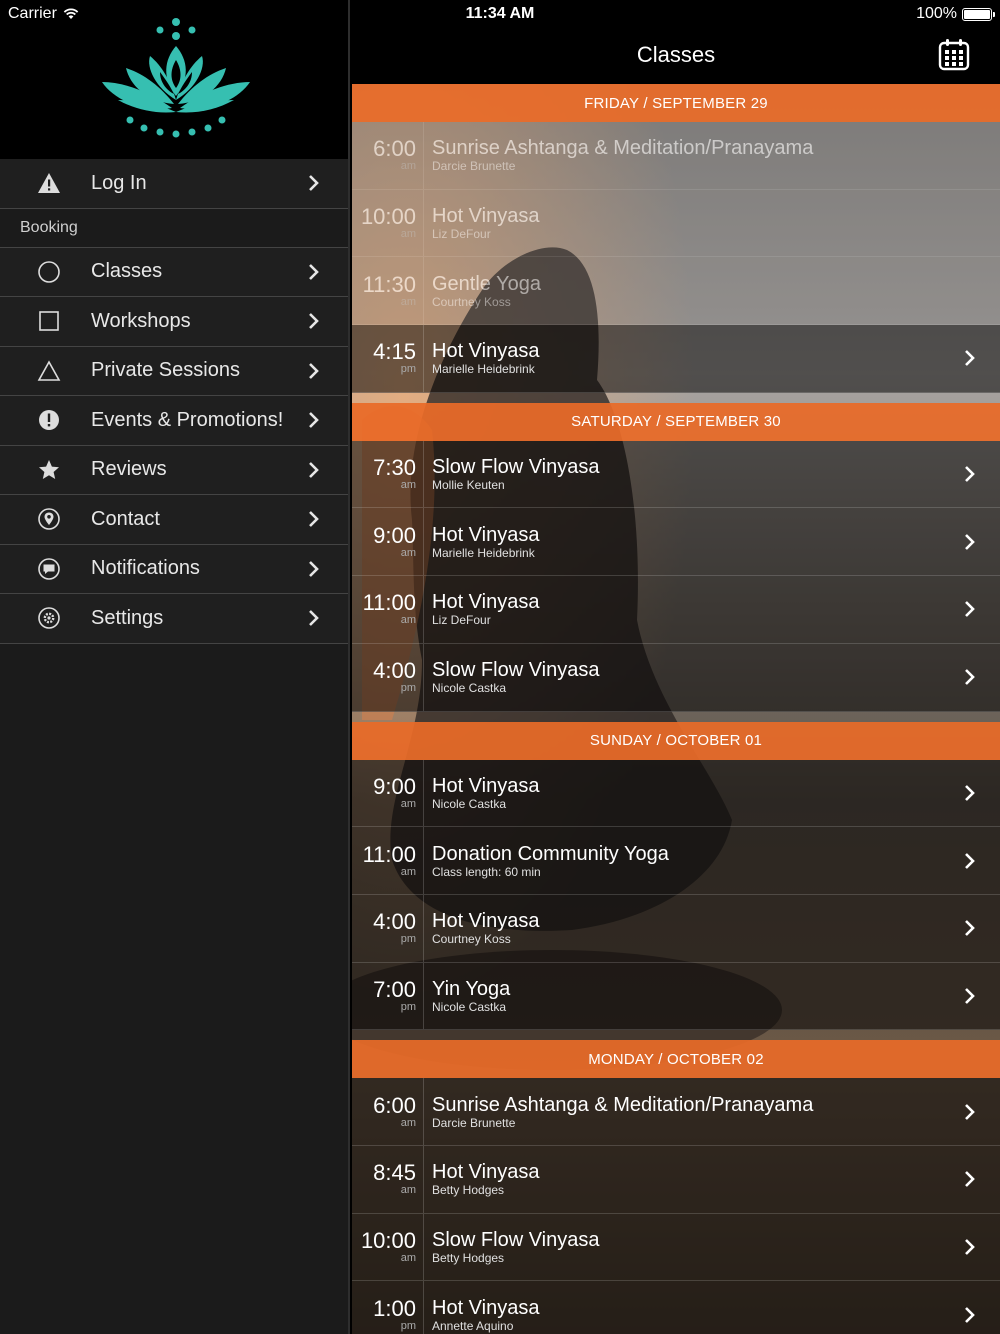  Describe the element at coordinates (676, 793) in the screenshot. I see `class-row: 9:00 am Hot Vinyasa Nicole Castka` at that location.